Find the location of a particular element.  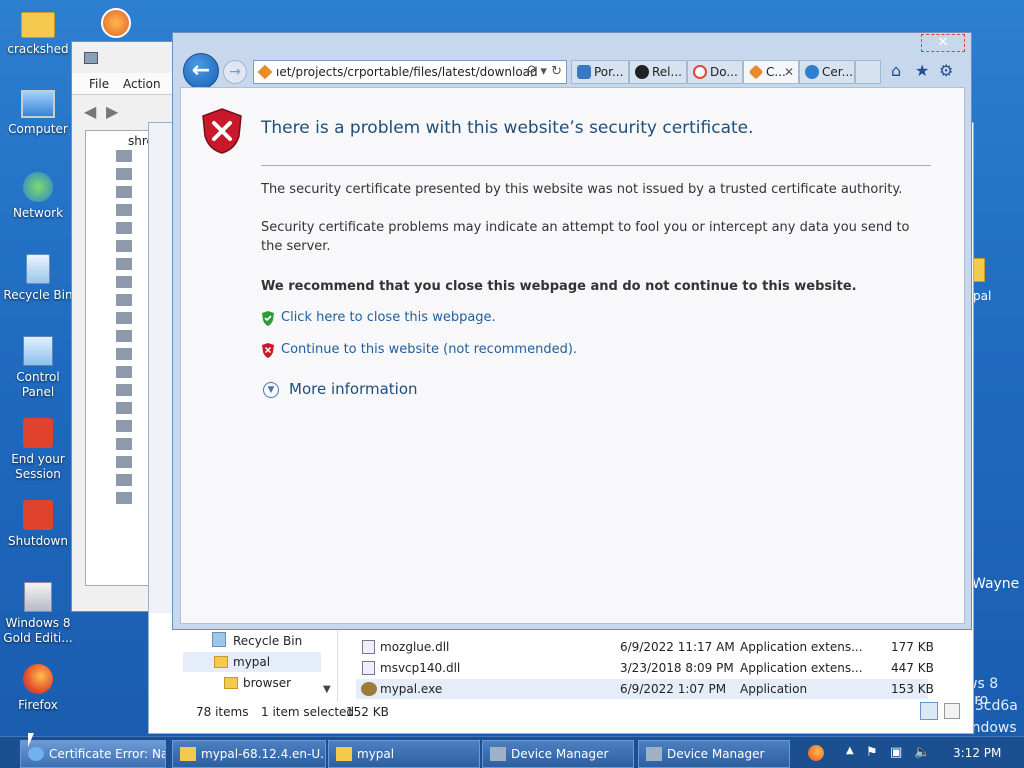

tab-icon is located at coordinates (584, 72).